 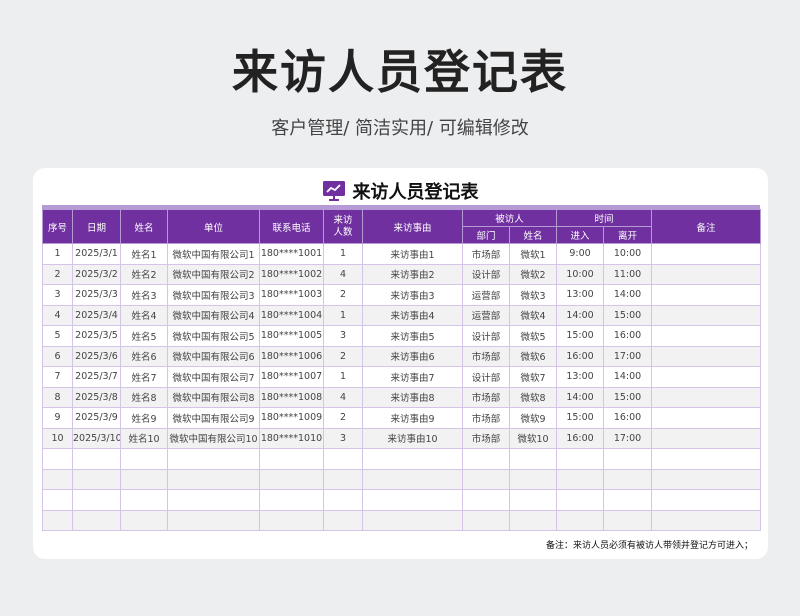 I want to click on cell-vname: 微软3, so click(x=533, y=295).